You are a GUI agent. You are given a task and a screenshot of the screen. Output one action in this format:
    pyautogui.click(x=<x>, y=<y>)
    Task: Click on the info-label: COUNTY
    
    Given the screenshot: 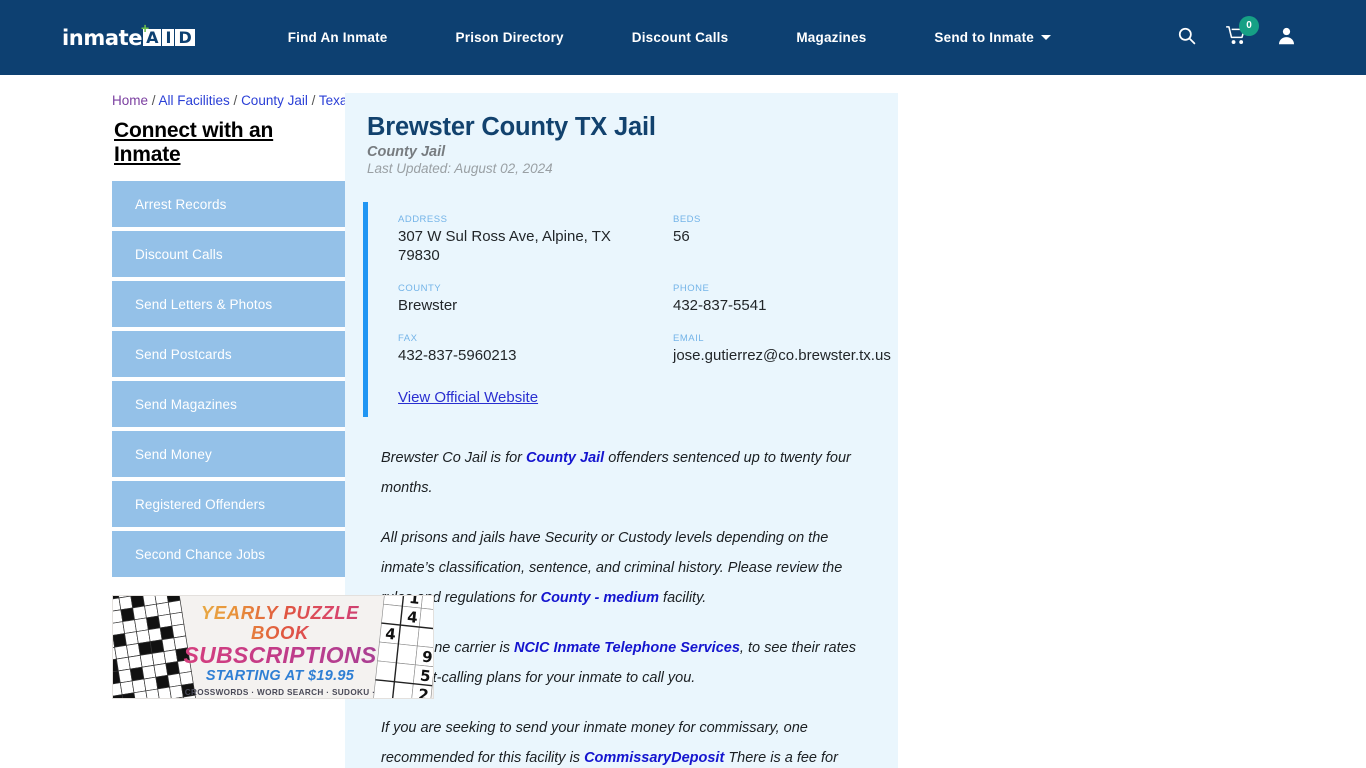 What is the action you would take?
    pyautogui.click(x=420, y=288)
    